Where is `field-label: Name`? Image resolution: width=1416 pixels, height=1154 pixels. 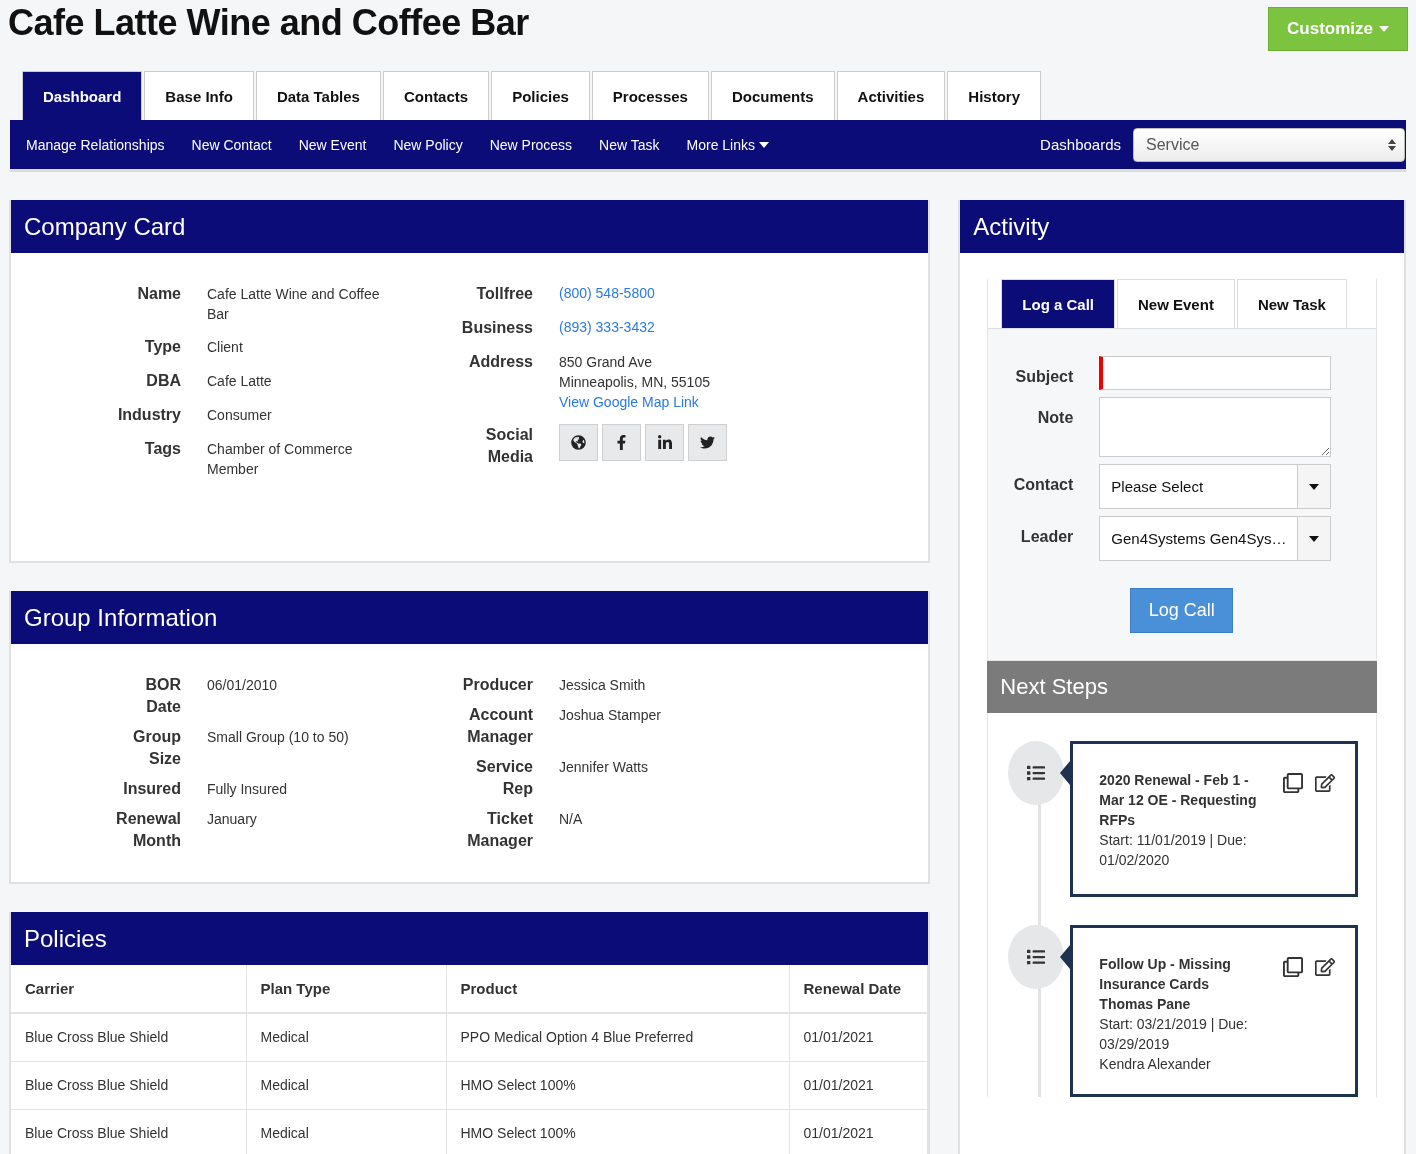 field-label: Name is located at coordinates (158, 294).